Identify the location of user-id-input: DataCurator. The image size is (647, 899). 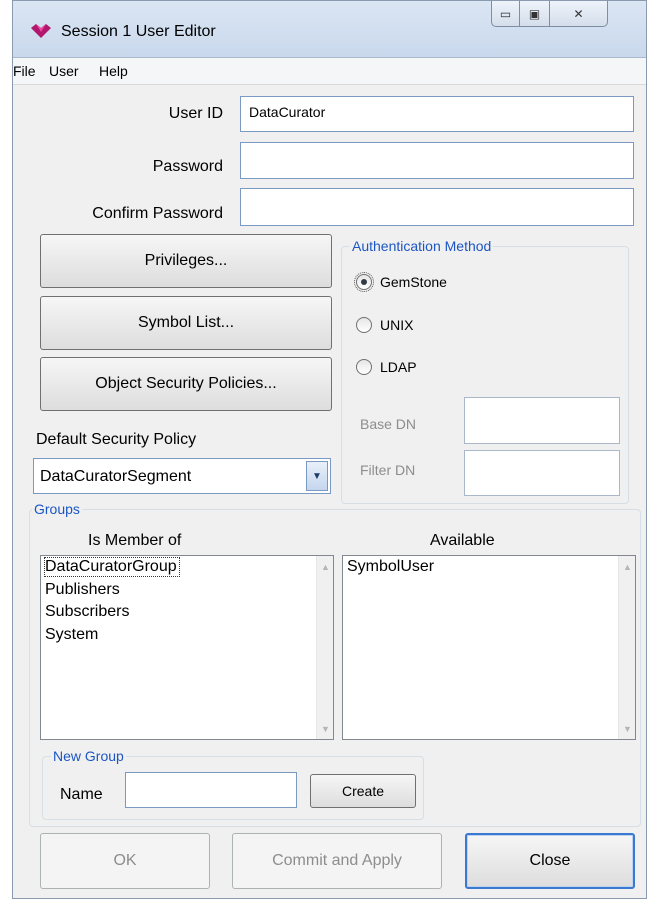
(437, 114).